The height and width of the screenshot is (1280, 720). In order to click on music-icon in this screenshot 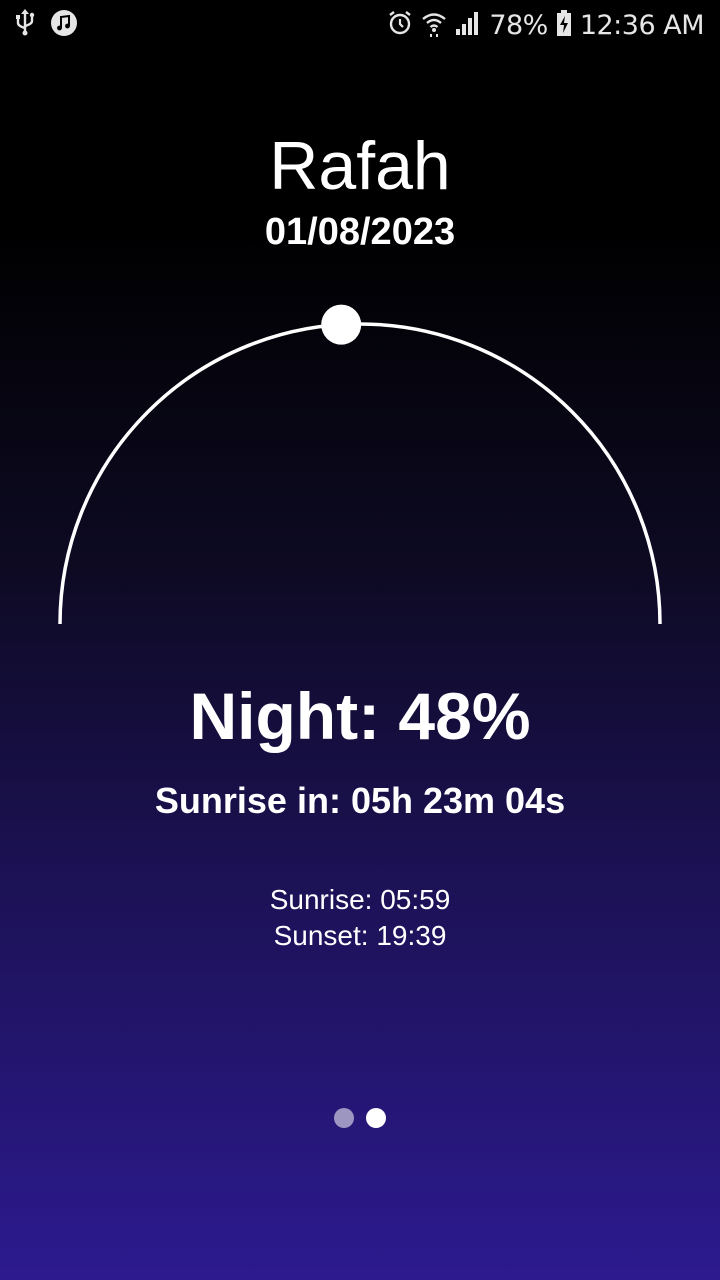, I will do `click(64, 25)`.